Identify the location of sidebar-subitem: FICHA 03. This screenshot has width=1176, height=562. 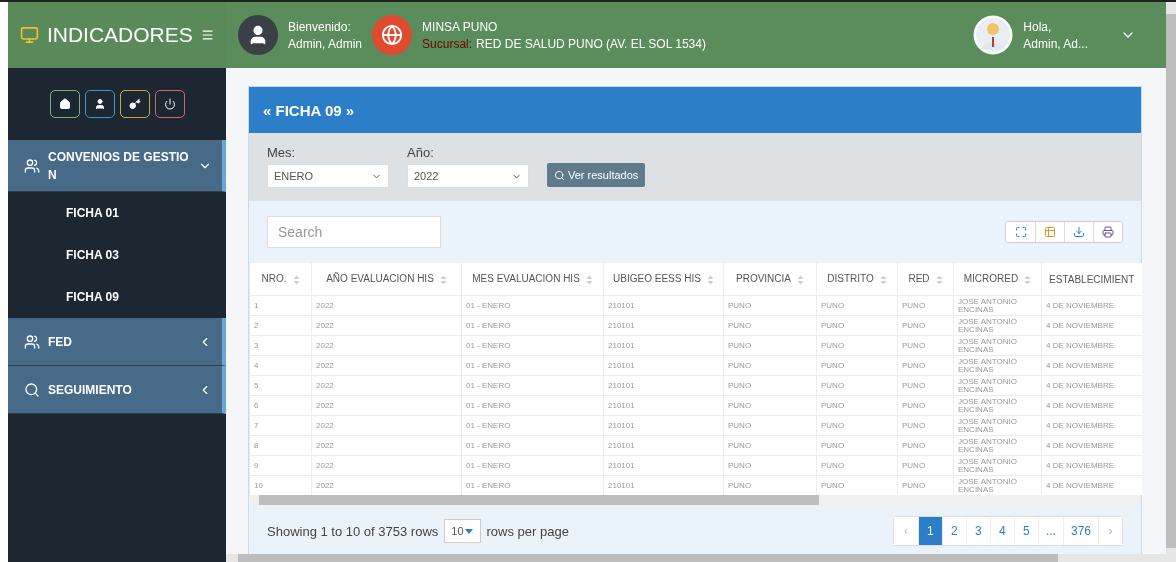
(117, 255).